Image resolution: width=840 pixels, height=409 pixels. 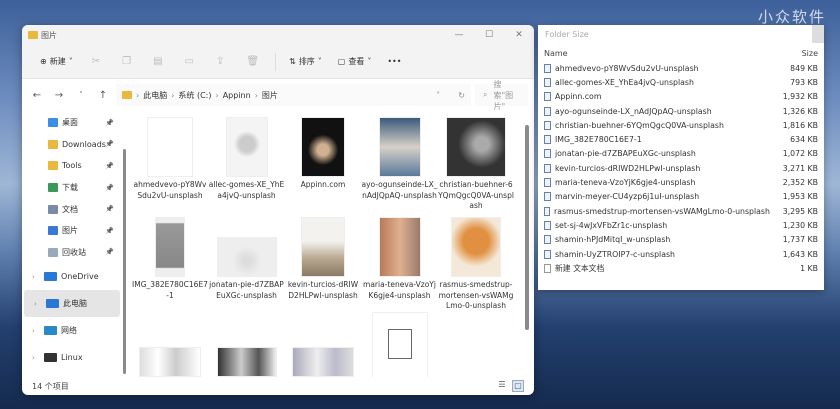 I want to click on file-size: 849 KB, so click(x=804, y=68).